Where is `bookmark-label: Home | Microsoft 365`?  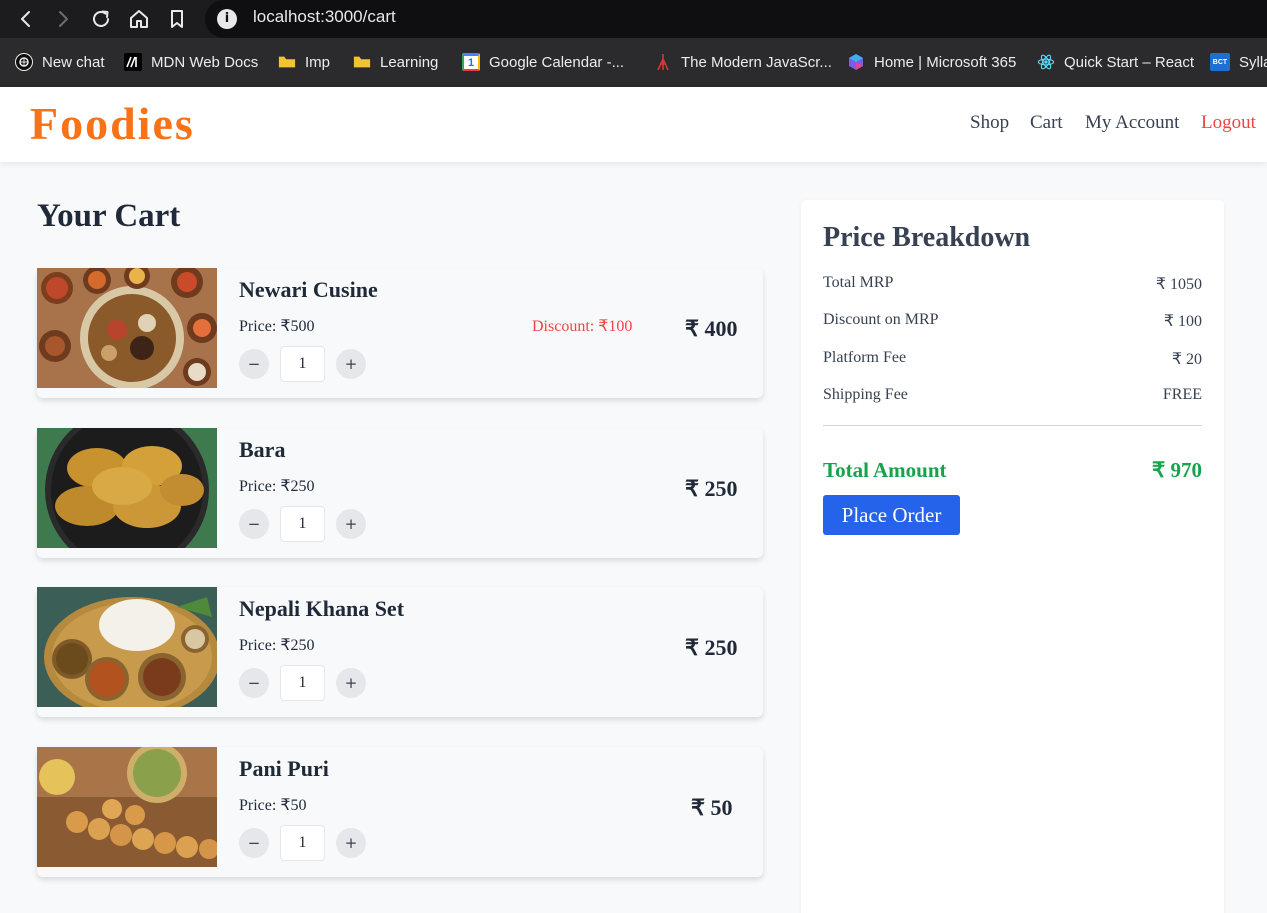
bookmark-label: Home | Microsoft 365 is located at coordinates (945, 62).